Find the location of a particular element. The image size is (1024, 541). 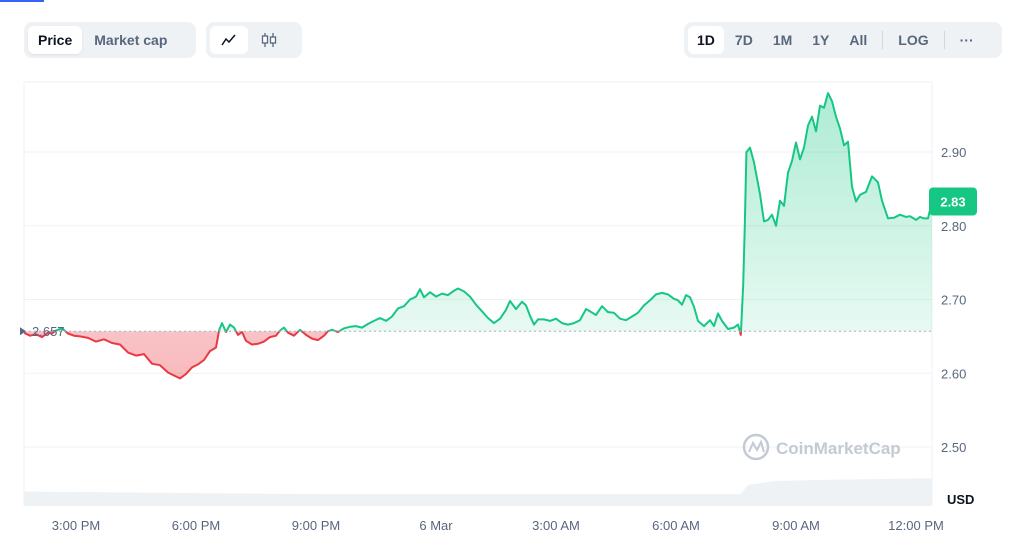

y-tick-label: 2.90 is located at coordinates (953, 152).